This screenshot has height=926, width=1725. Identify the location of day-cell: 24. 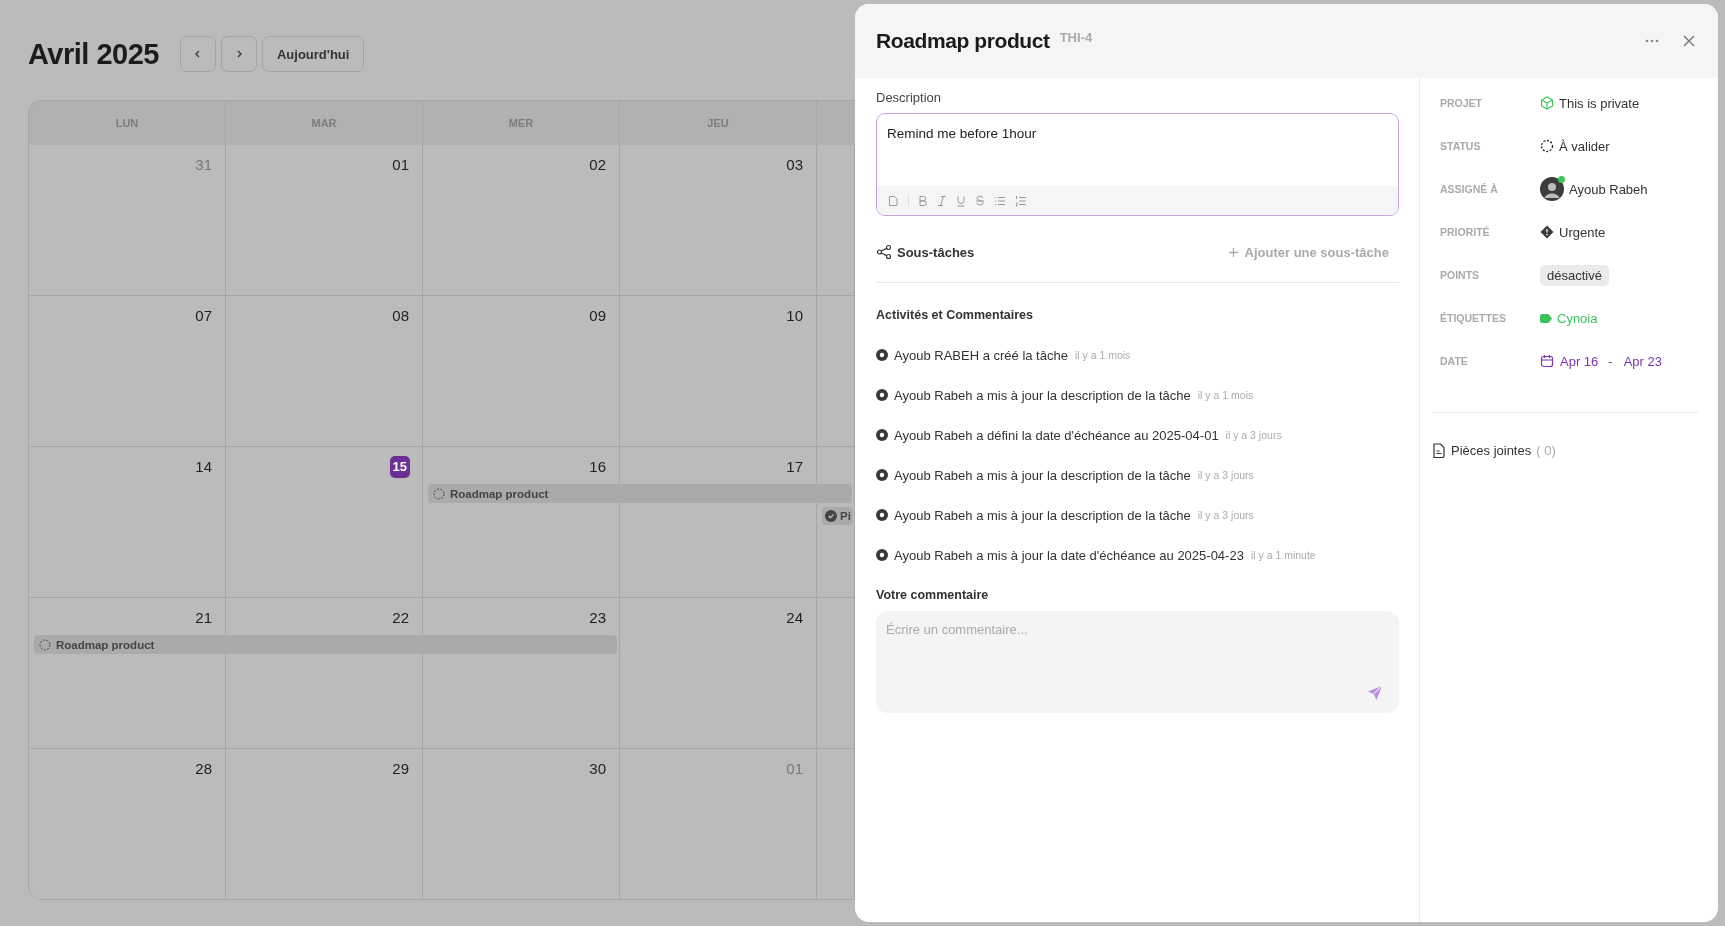
(718, 673).